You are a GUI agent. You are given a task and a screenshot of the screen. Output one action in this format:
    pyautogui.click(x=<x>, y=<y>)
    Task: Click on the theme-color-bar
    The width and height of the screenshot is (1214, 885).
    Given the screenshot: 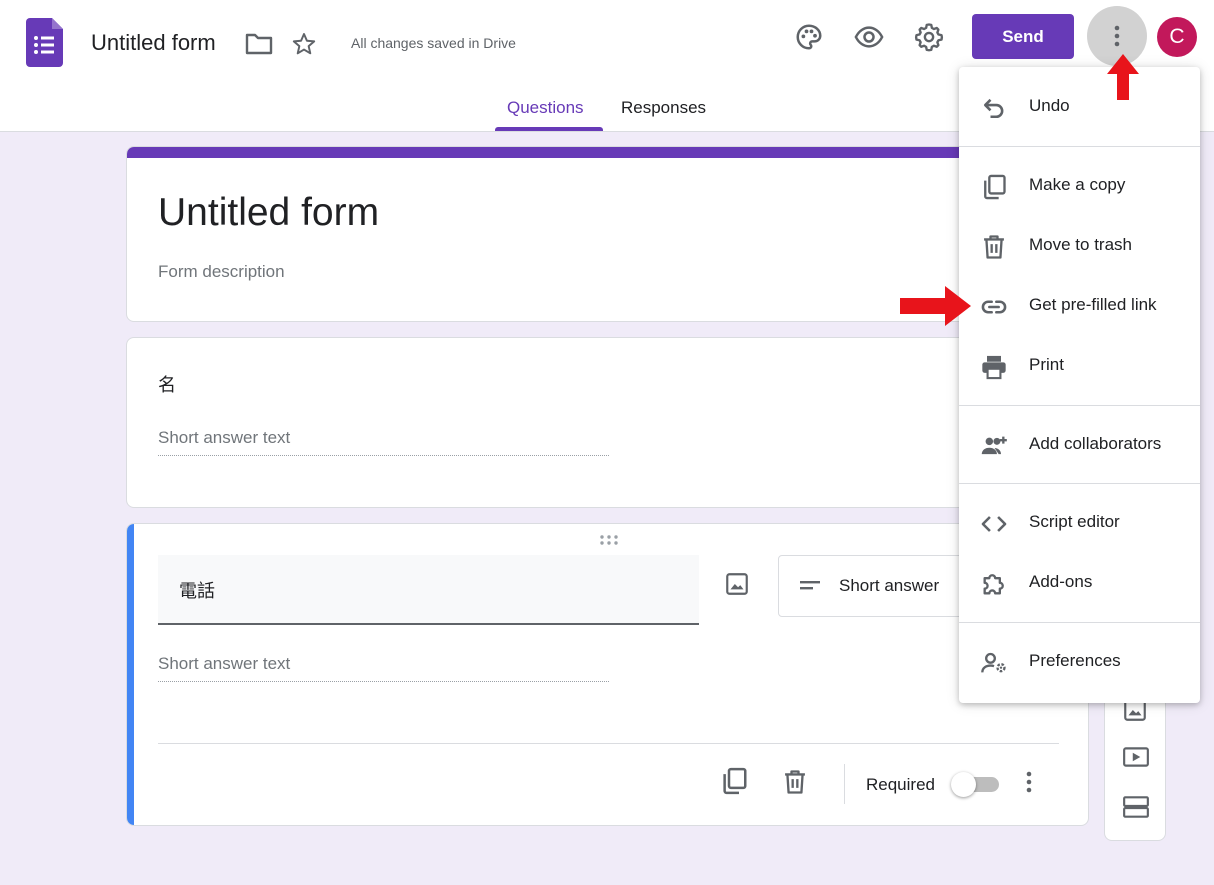 What is the action you would take?
    pyautogui.click(x=607, y=152)
    